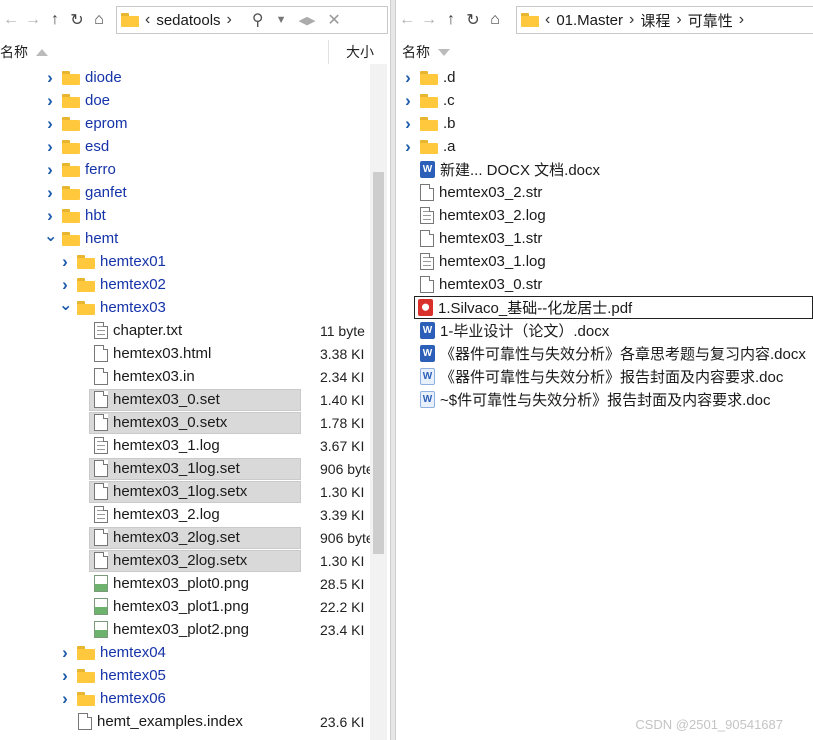 The width and height of the screenshot is (813, 740). What do you see at coordinates (342, 399) in the screenshot?
I see `item-size: 1.40 KI` at bounding box center [342, 399].